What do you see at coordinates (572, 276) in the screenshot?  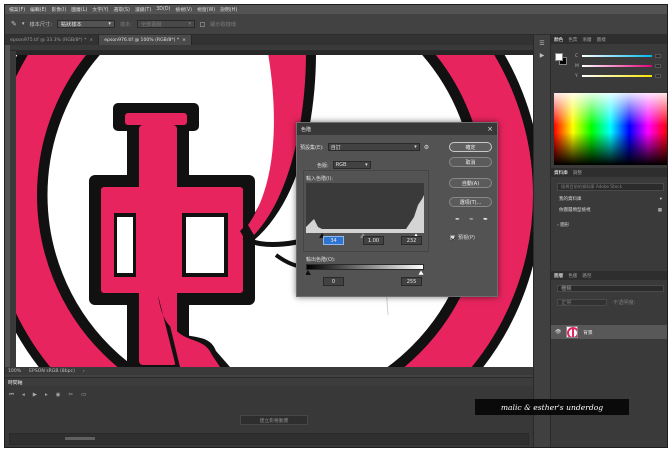 I see `tab-channels: 色版` at bounding box center [572, 276].